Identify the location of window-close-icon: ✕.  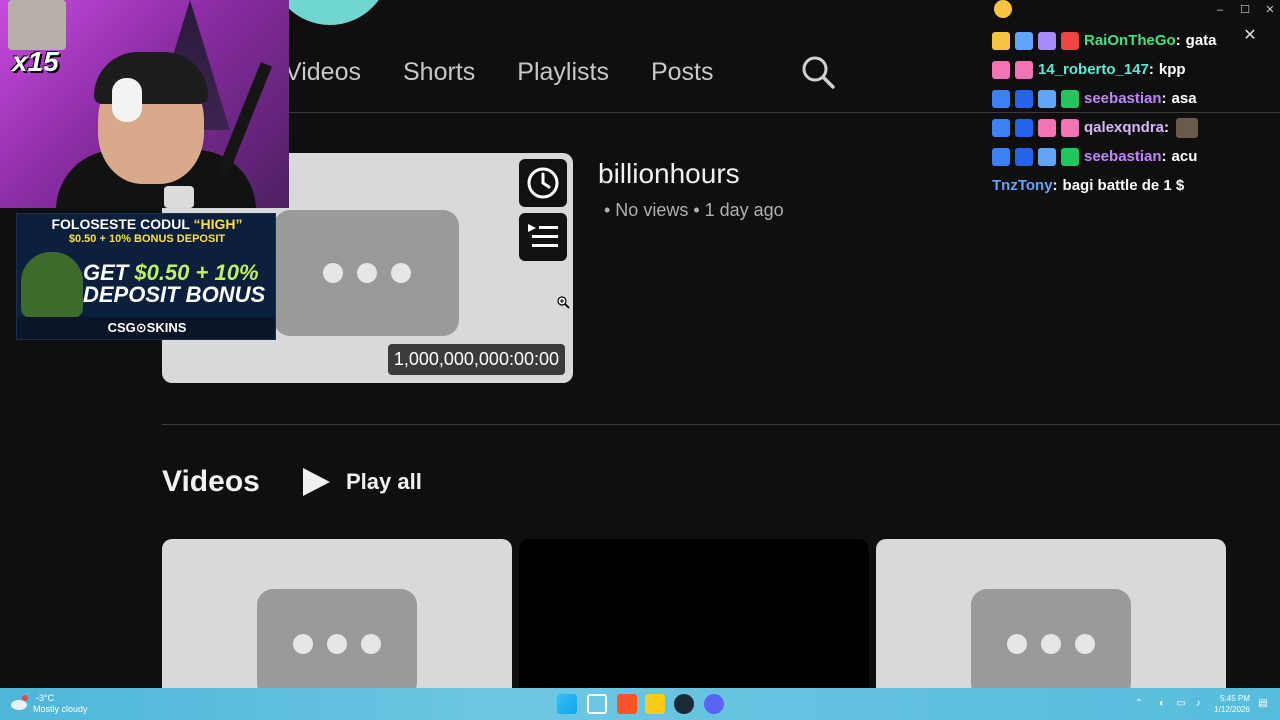
(1270, 10).